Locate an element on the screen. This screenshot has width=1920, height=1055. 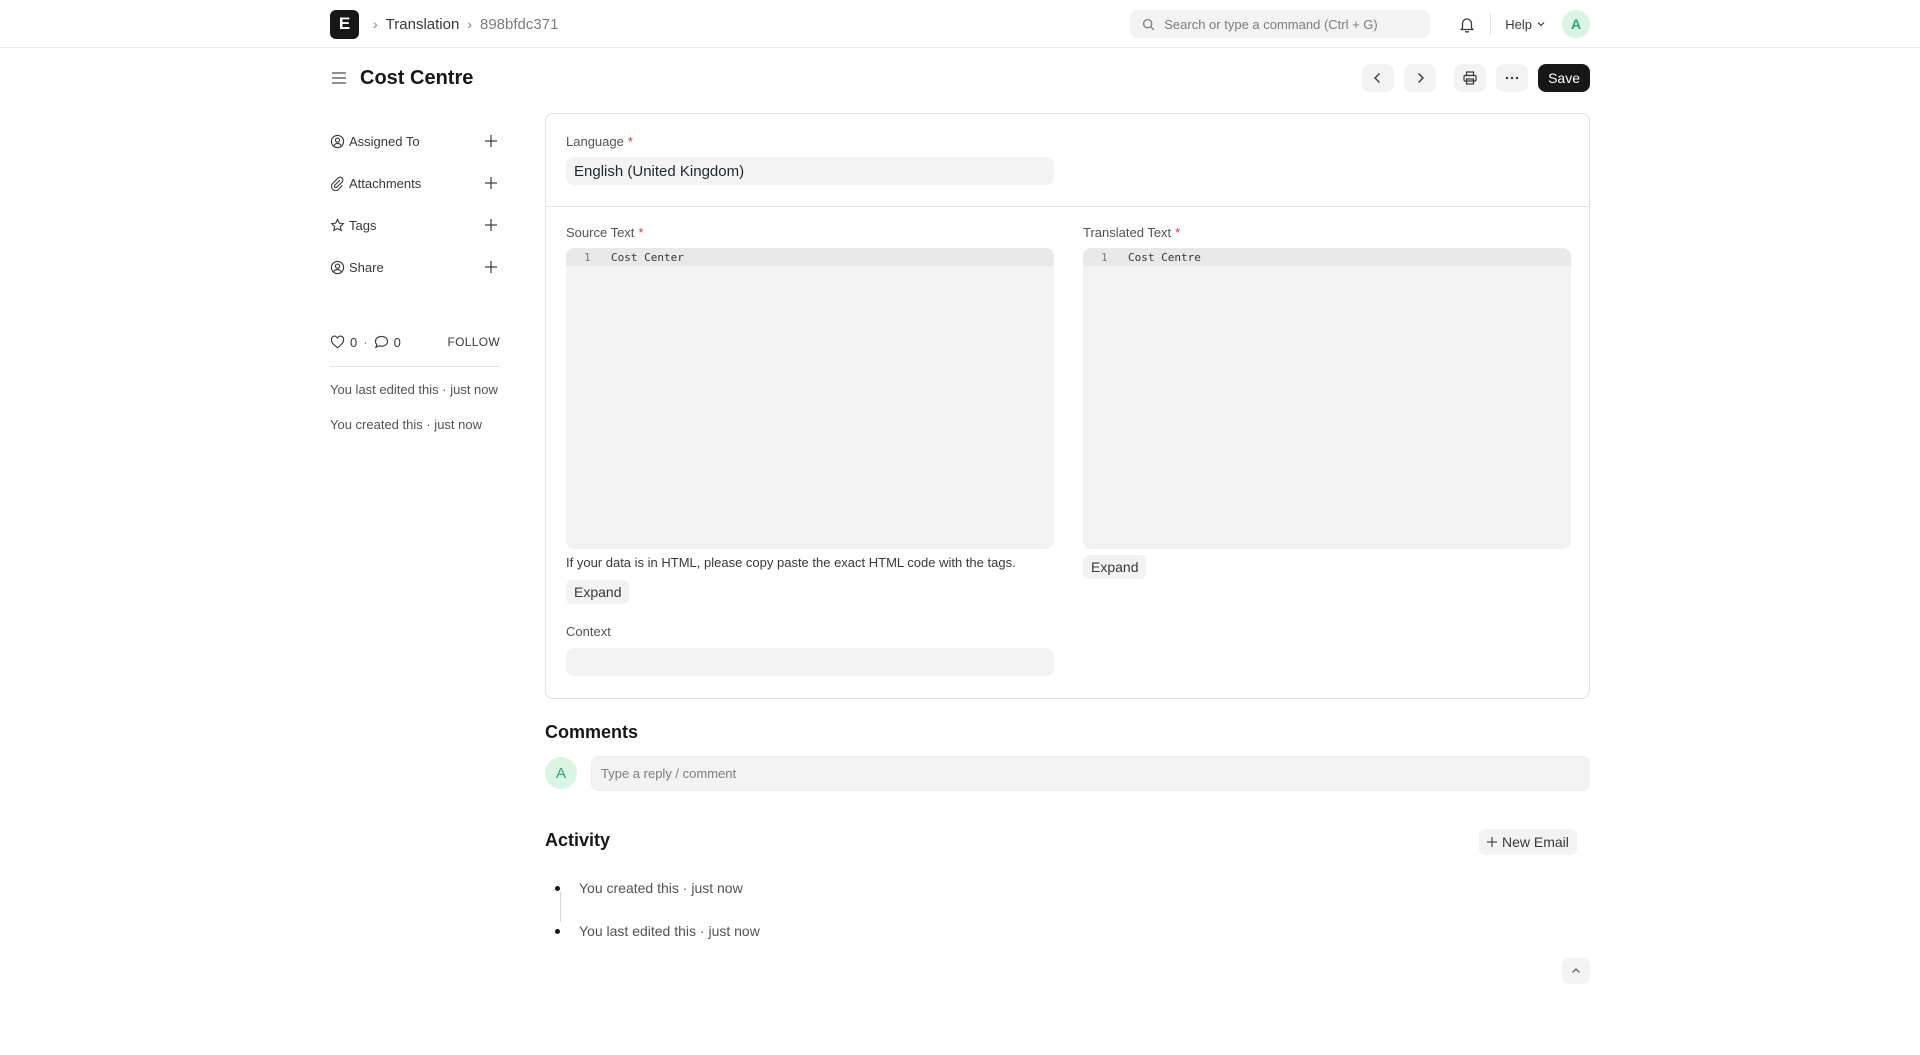
language-field: English (United Kingdom) is located at coordinates (810, 171).